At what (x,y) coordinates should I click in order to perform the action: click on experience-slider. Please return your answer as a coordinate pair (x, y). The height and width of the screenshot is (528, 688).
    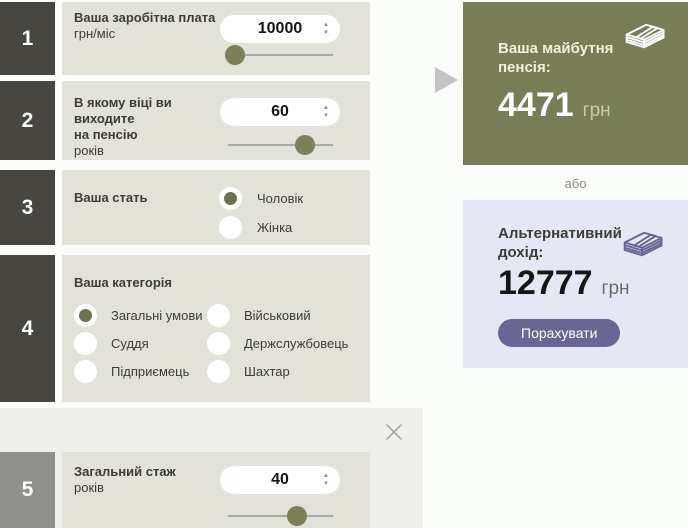
    Looking at the image, I should click on (280, 516).